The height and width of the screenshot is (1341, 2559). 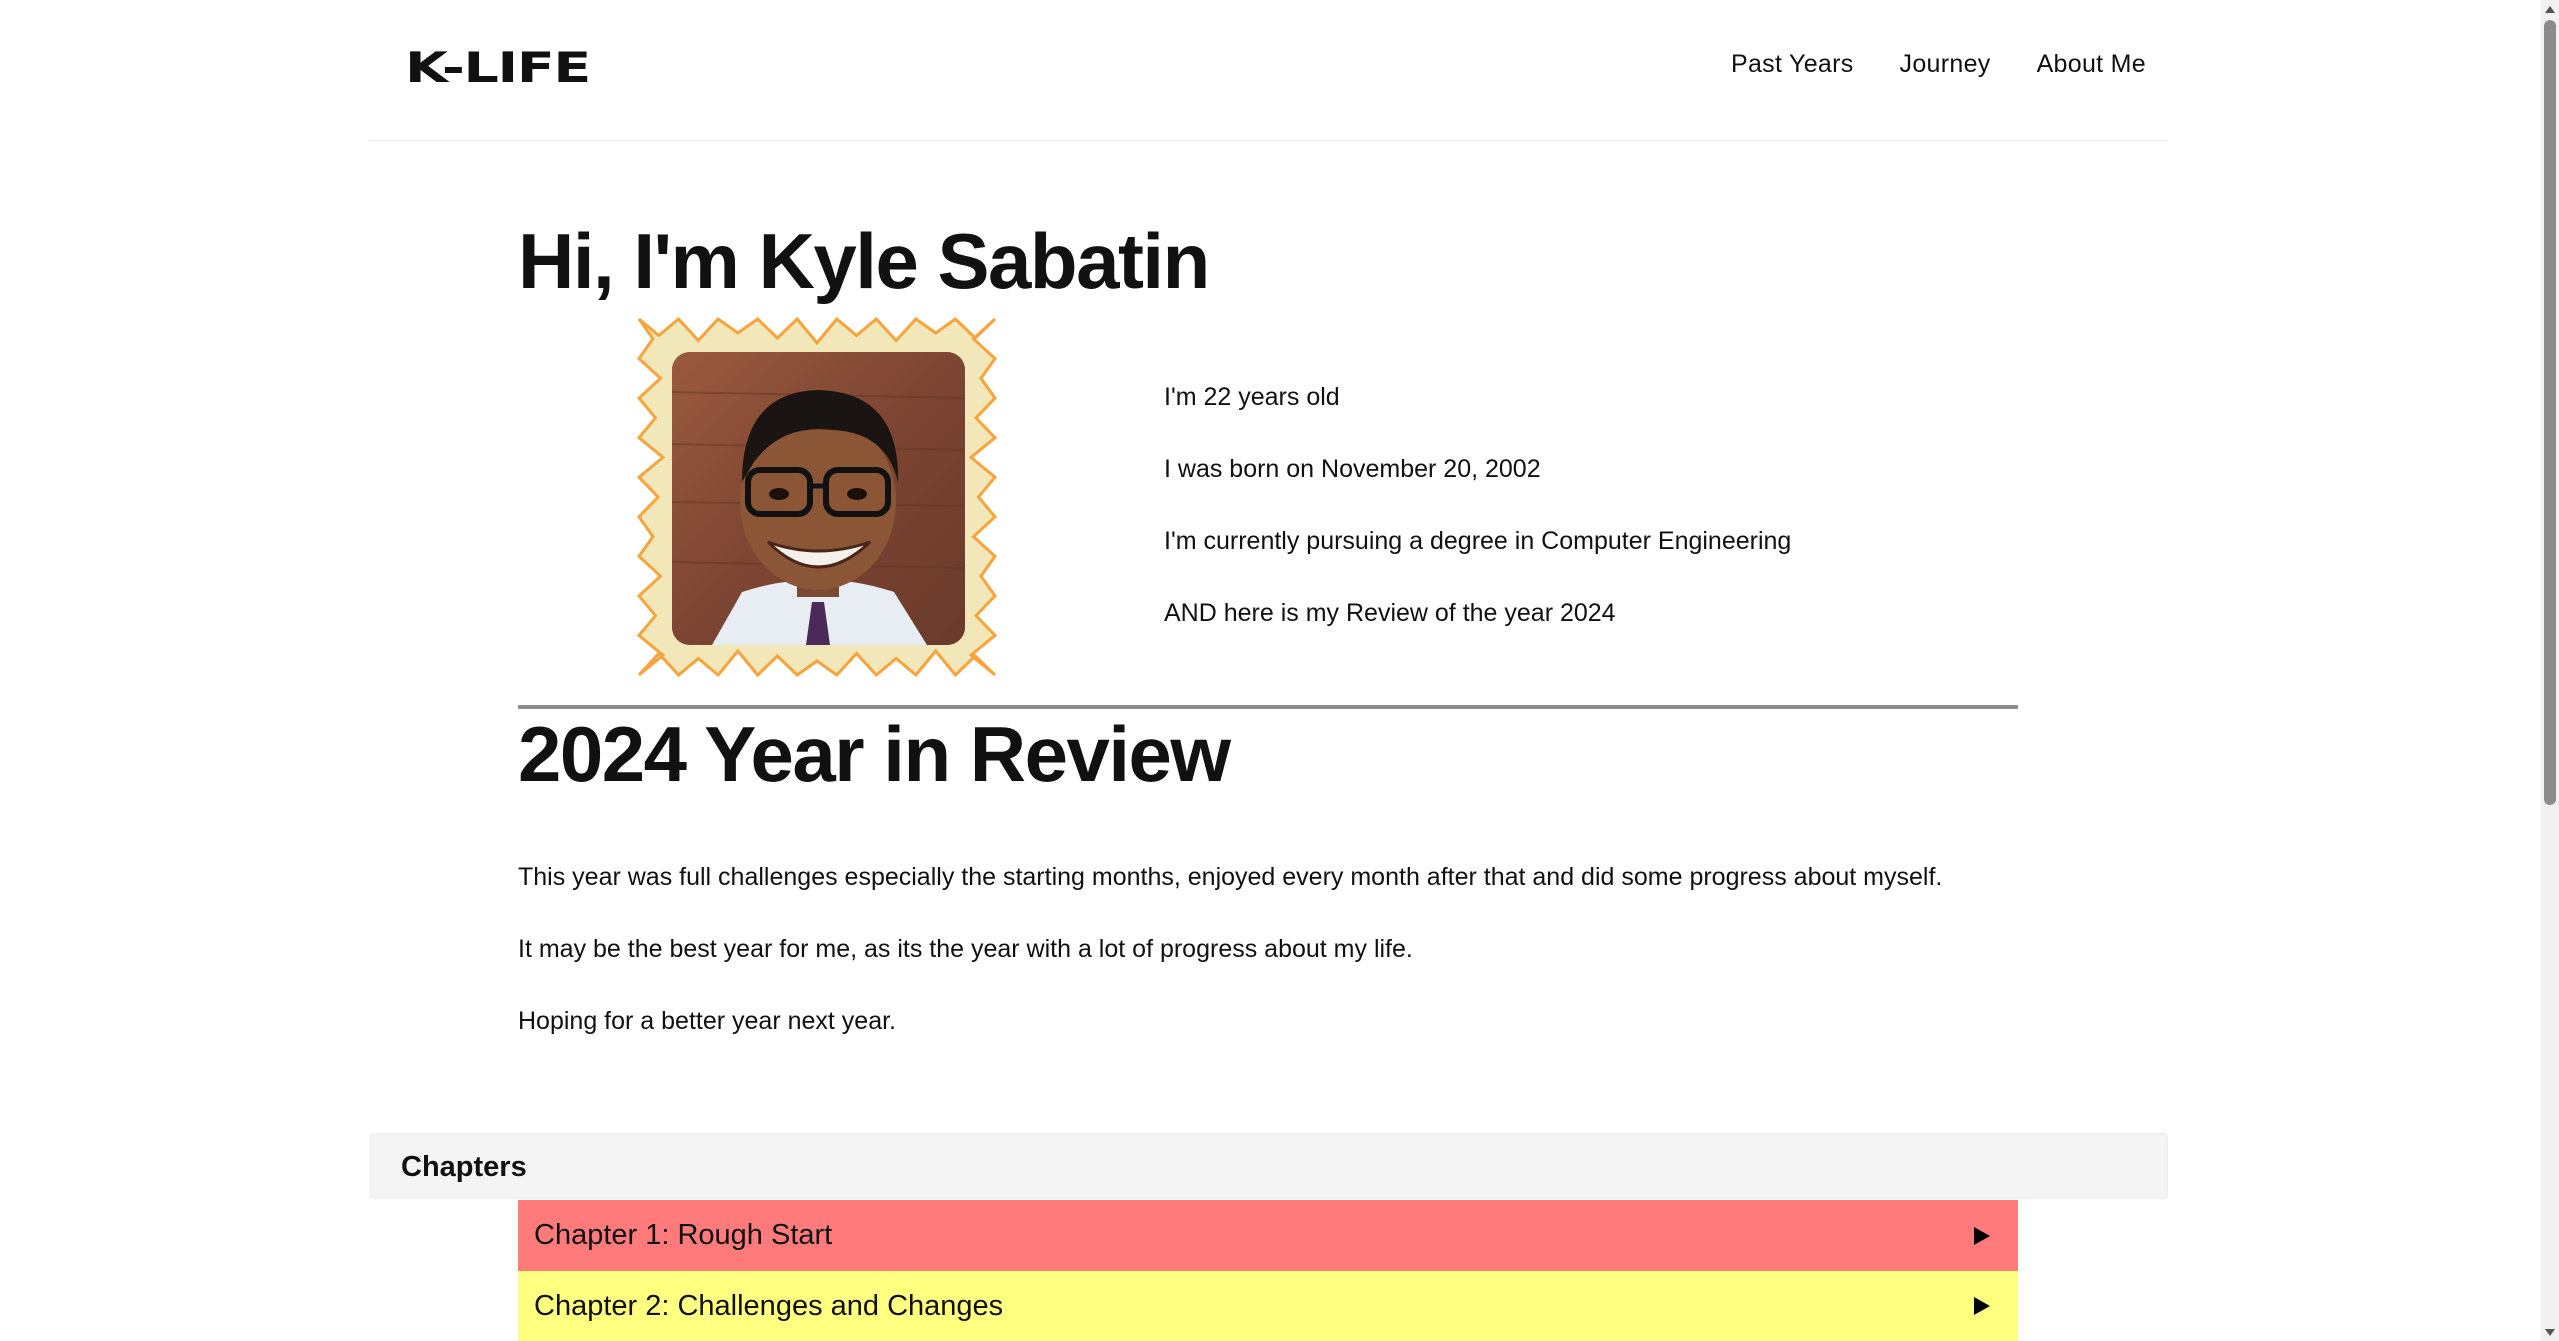 I want to click on profile-photo, so click(x=818, y=498).